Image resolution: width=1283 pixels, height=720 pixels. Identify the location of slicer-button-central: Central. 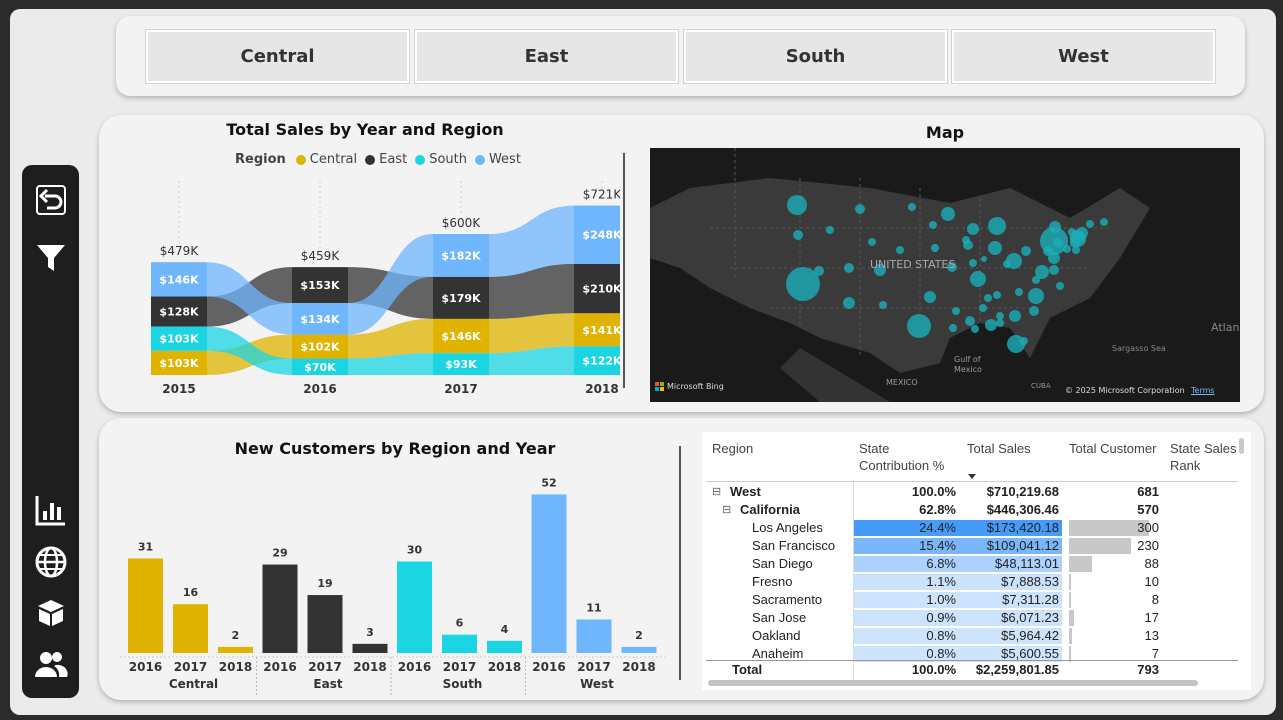
(277, 56).